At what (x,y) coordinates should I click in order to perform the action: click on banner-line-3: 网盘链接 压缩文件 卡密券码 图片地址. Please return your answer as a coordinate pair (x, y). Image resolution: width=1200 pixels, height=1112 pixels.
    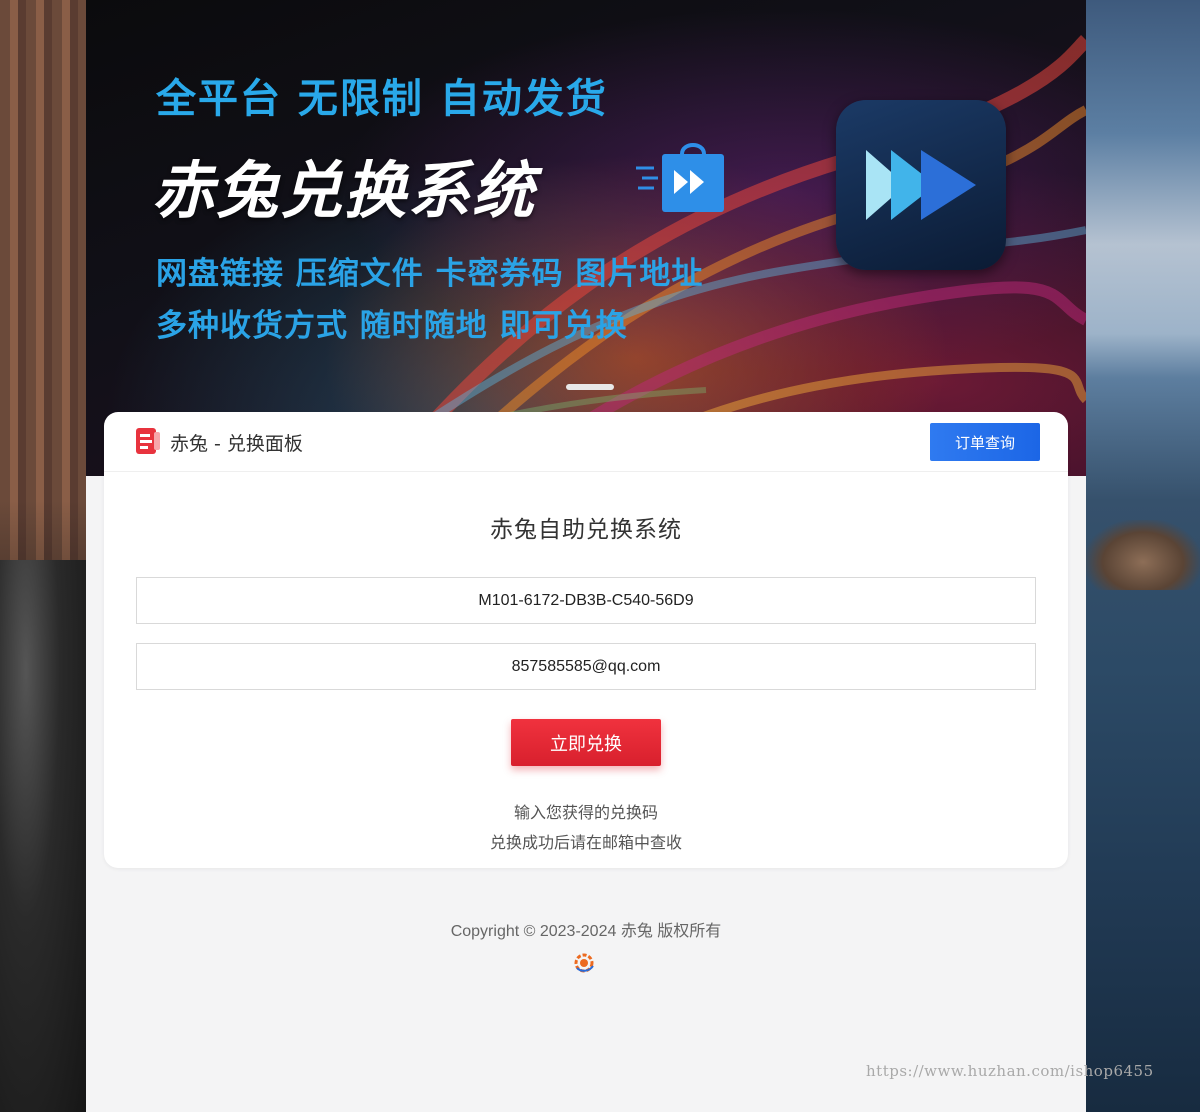
    Looking at the image, I should click on (430, 274).